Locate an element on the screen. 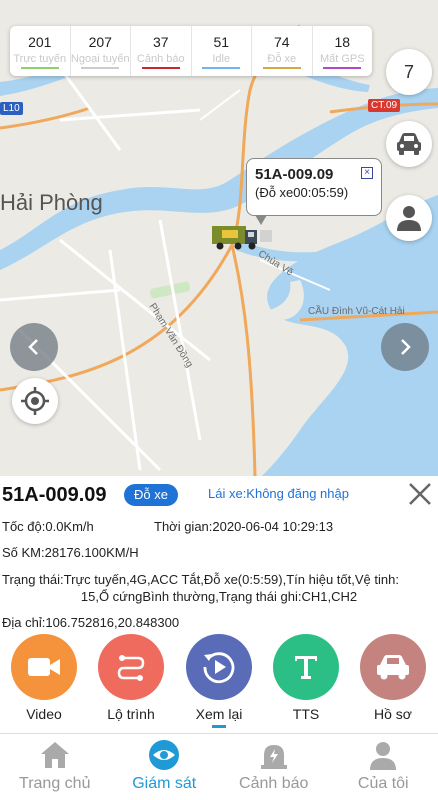 The width and height of the screenshot is (438, 800). nav-monitor: Giám sát is located at coordinates (165, 767).